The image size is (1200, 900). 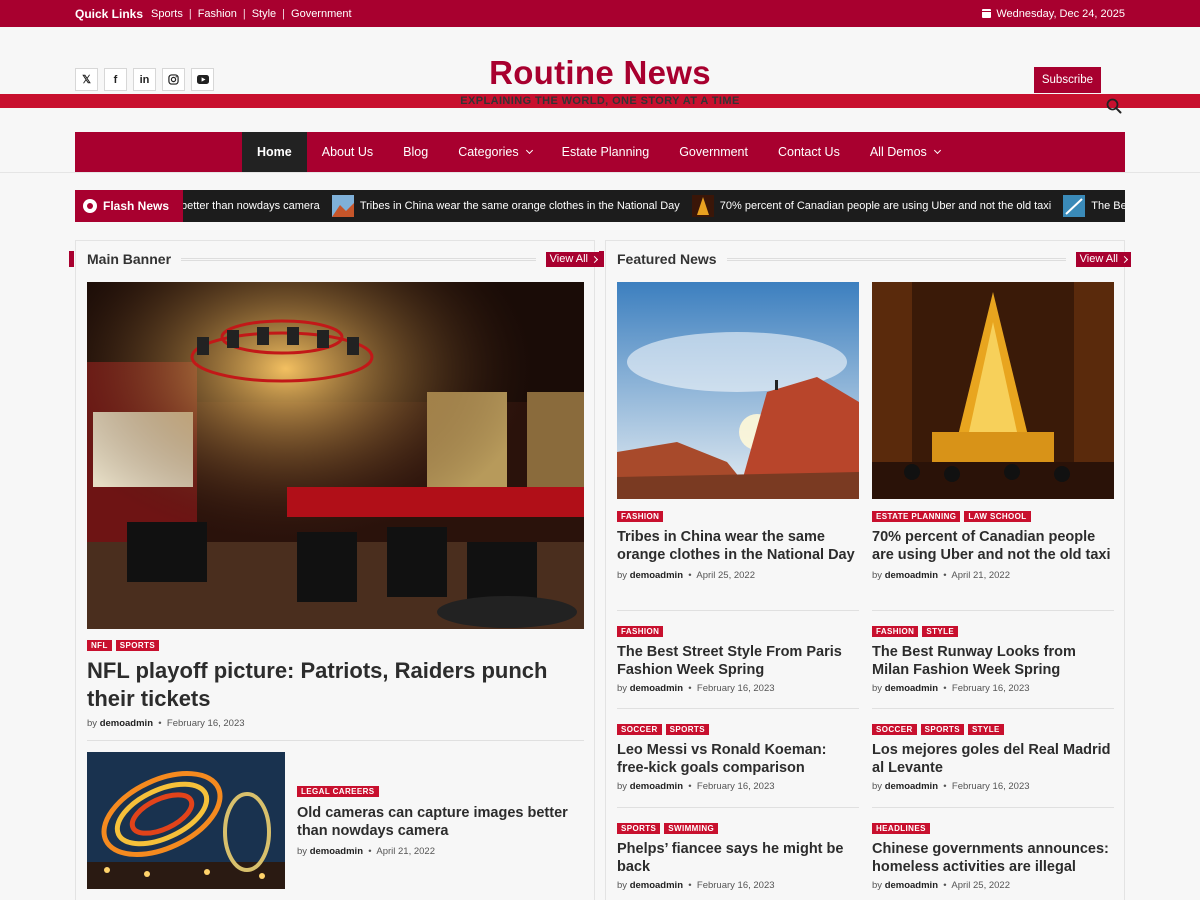 I want to click on nav-item-categories: Categories, so click(x=494, y=152).